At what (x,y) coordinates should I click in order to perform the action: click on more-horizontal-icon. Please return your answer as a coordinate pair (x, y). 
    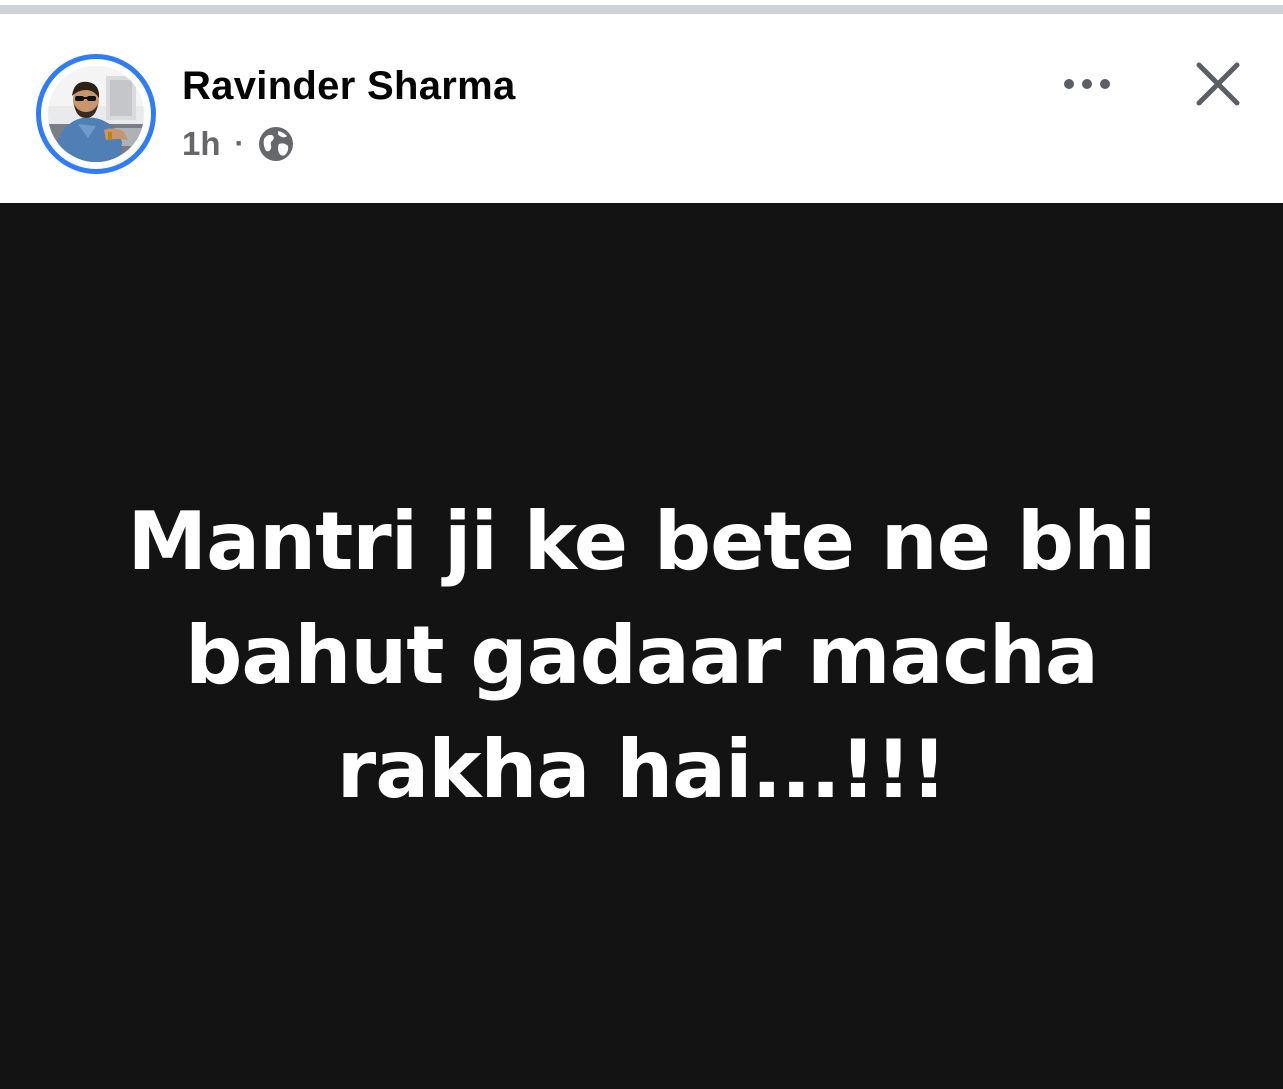
    Looking at the image, I should click on (1087, 84).